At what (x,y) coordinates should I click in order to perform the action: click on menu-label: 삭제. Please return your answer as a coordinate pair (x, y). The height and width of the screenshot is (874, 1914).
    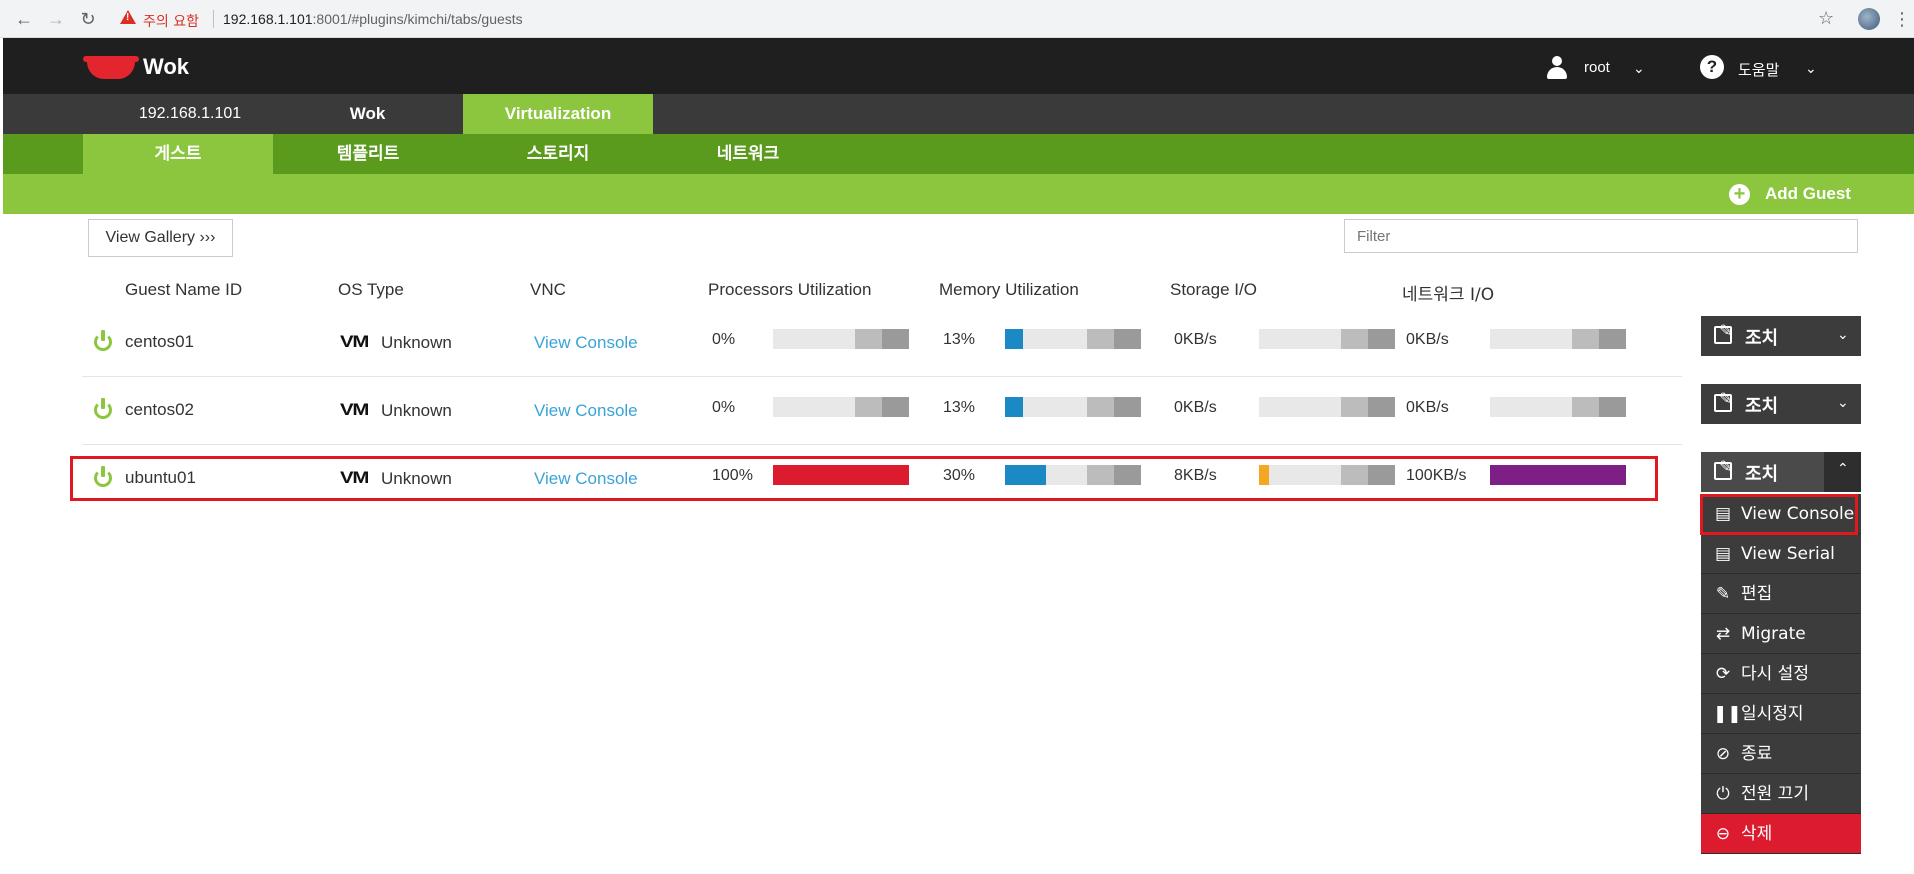
    Looking at the image, I should click on (1757, 834).